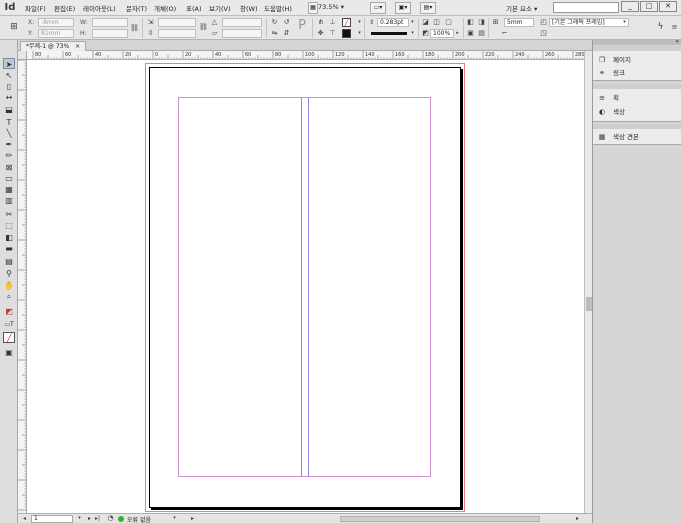 Image resolution: width=681 pixels, height=523 pixels. I want to click on gap-field: 5mm, so click(519, 22).